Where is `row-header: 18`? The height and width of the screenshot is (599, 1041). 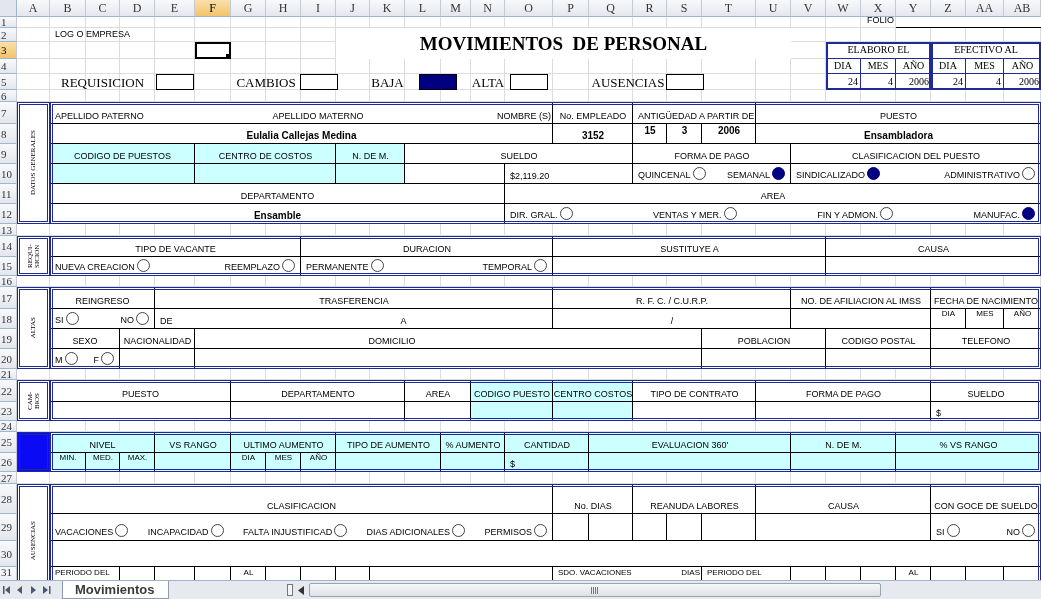 row-header: 18 is located at coordinates (8, 319).